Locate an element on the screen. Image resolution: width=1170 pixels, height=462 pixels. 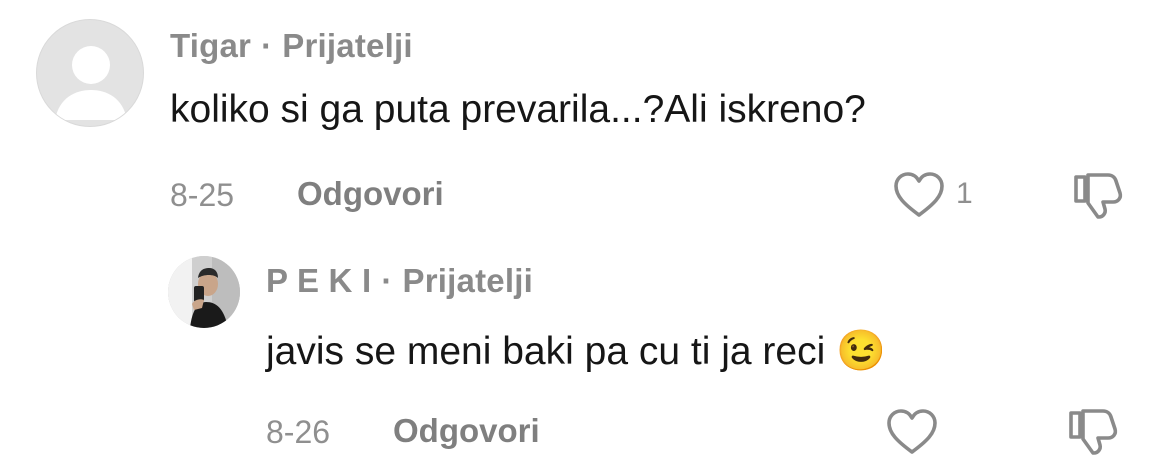
person-silhouette-icon is located at coordinates (91, 83).